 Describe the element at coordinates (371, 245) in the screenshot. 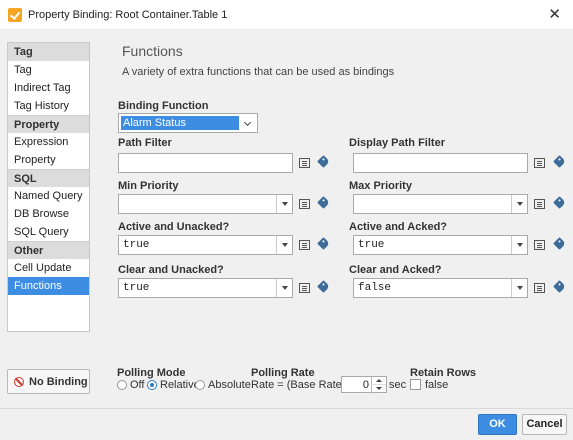

I see `active-acked-value: true` at that location.